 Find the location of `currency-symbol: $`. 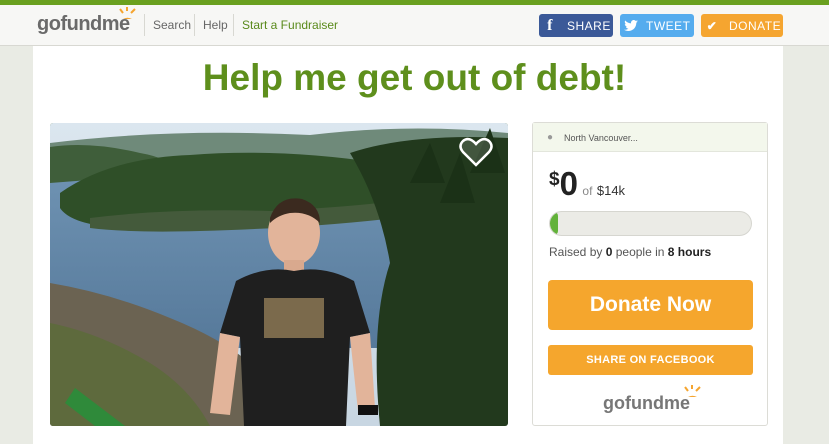

currency-symbol: $ is located at coordinates (554, 179).